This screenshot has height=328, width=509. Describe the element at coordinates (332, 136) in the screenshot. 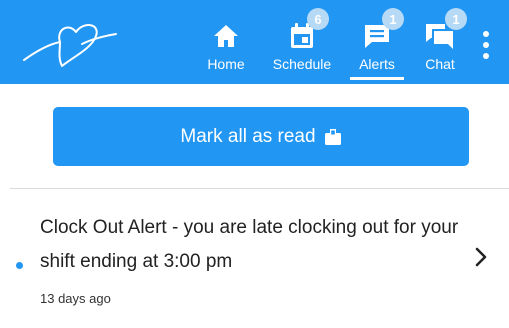

I see `envelope-open-icon` at that location.